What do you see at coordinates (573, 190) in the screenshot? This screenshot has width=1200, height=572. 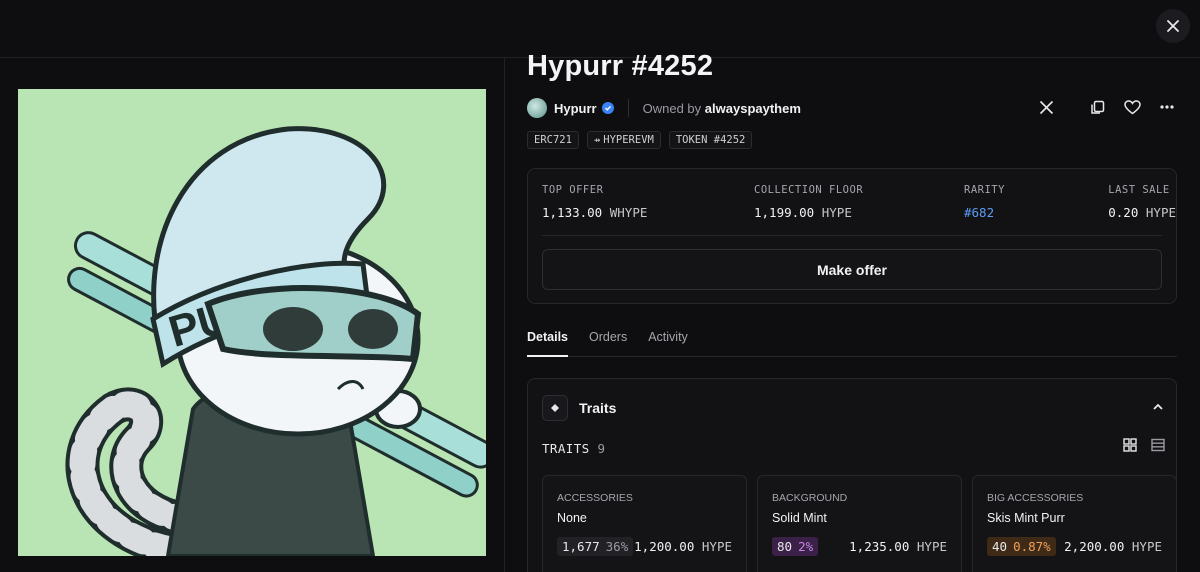 I see `stat-label: TOP OFFER` at bounding box center [573, 190].